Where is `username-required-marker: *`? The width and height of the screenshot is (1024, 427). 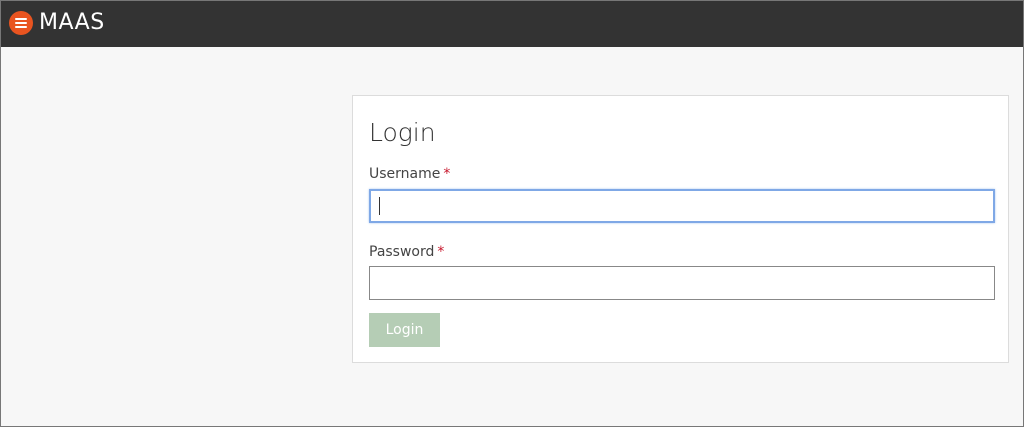
username-required-marker: * is located at coordinates (447, 174).